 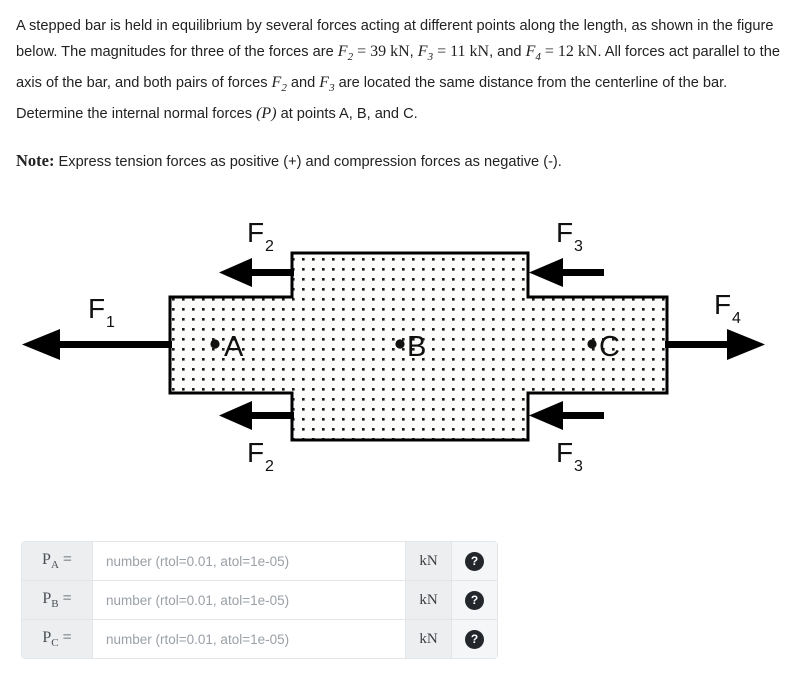 What do you see at coordinates (428, 639) in the screenshot?
I see `answer-unit-pc: kN` at bounding box center [428, 639].